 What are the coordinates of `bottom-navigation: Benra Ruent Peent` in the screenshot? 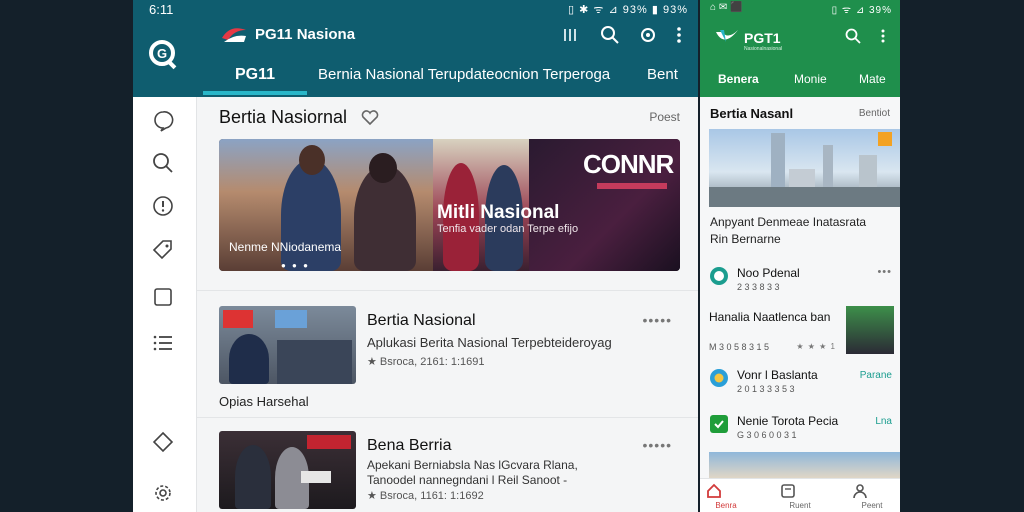 It's located at (800, 495).